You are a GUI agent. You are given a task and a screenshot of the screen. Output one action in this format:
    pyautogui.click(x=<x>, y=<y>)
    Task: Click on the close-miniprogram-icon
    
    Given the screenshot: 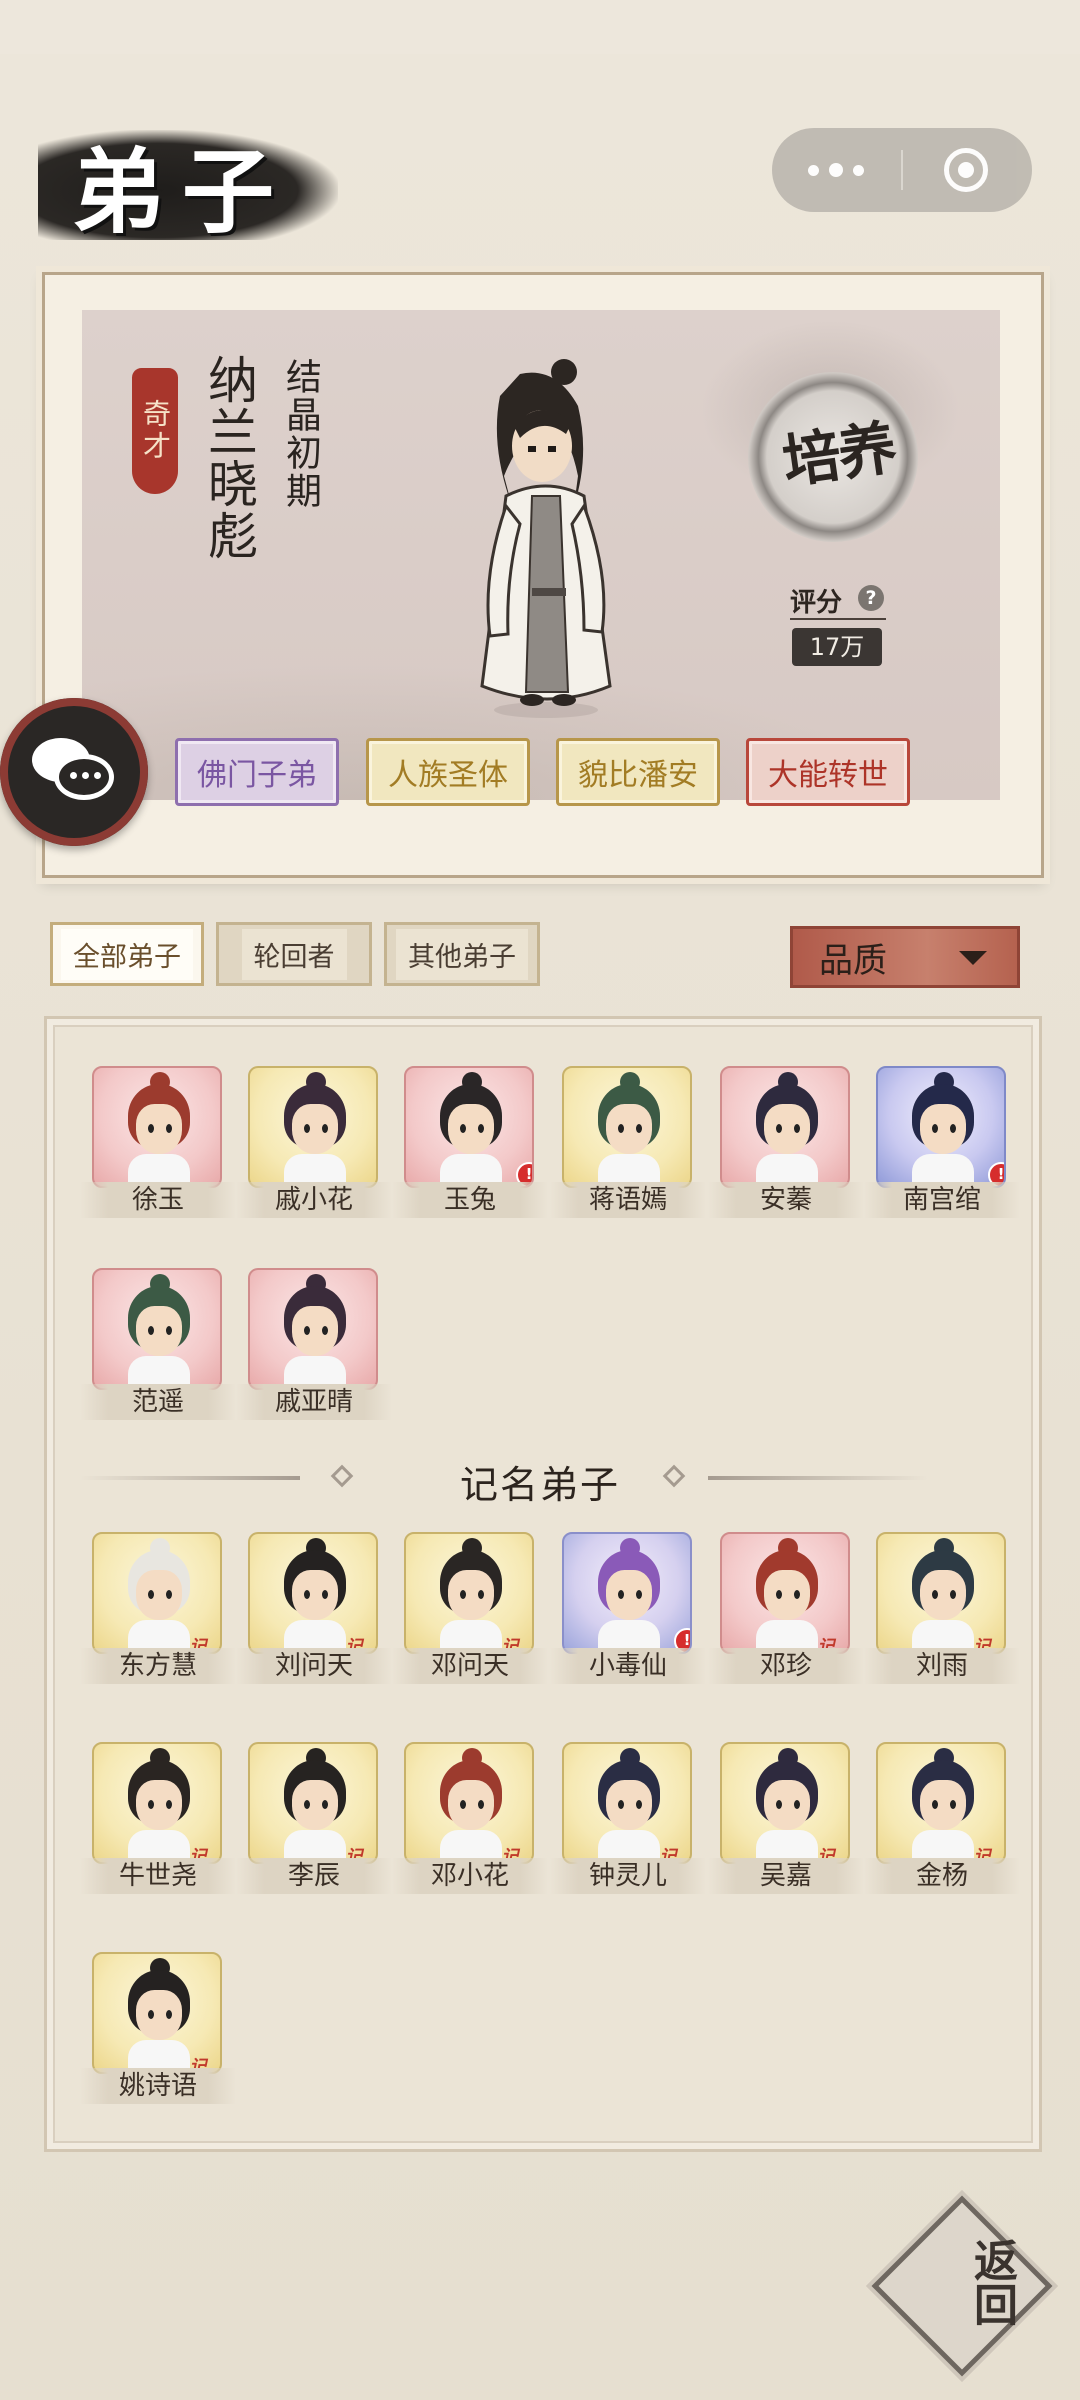 What is the action you would take?
    pyautogui.click(x=966, y=170)
    